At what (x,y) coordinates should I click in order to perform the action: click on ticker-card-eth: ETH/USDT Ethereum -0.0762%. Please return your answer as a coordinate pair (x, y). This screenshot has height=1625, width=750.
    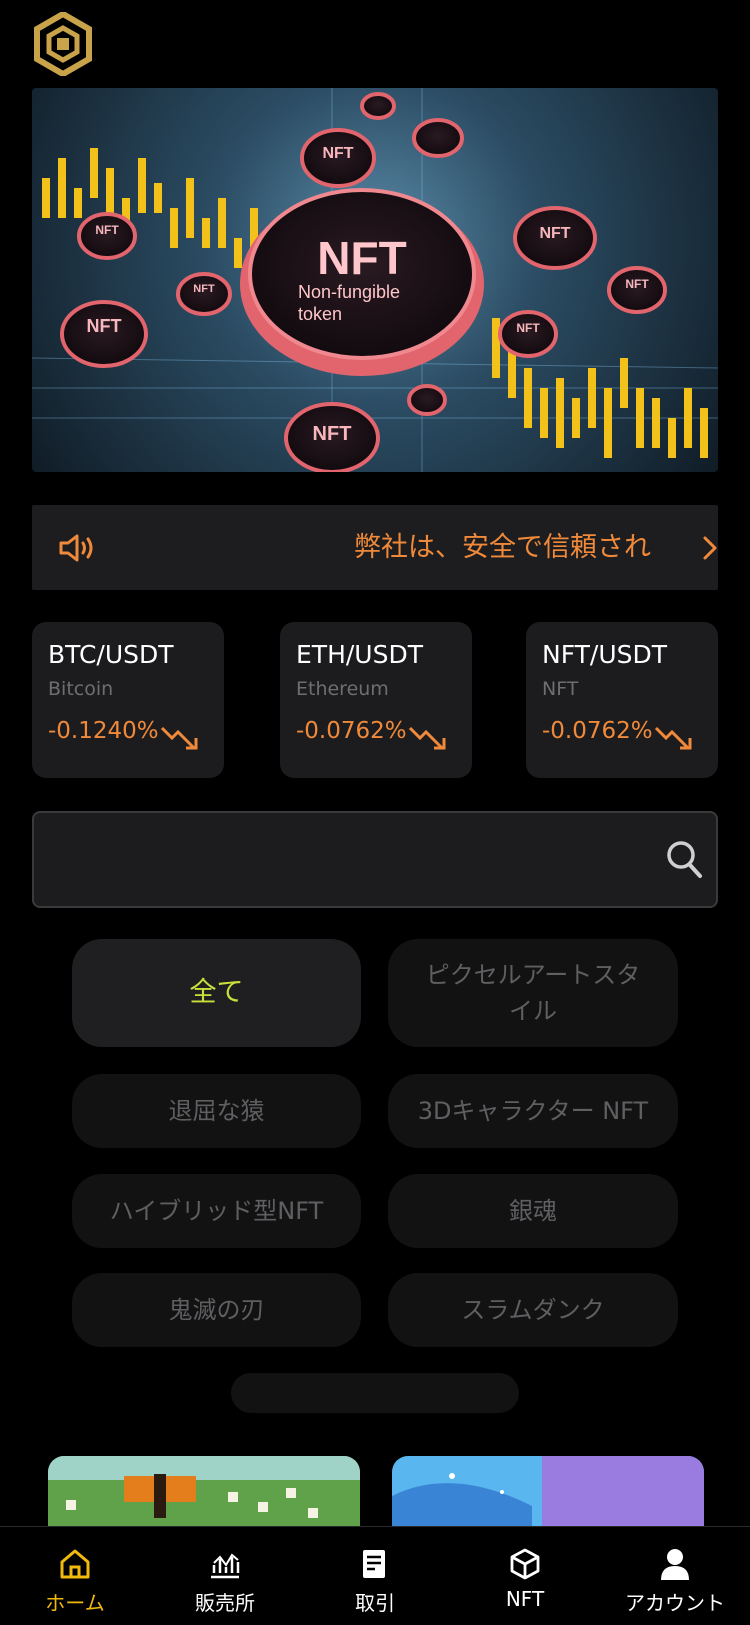
    Looking at the image, I should click on (376, 700).